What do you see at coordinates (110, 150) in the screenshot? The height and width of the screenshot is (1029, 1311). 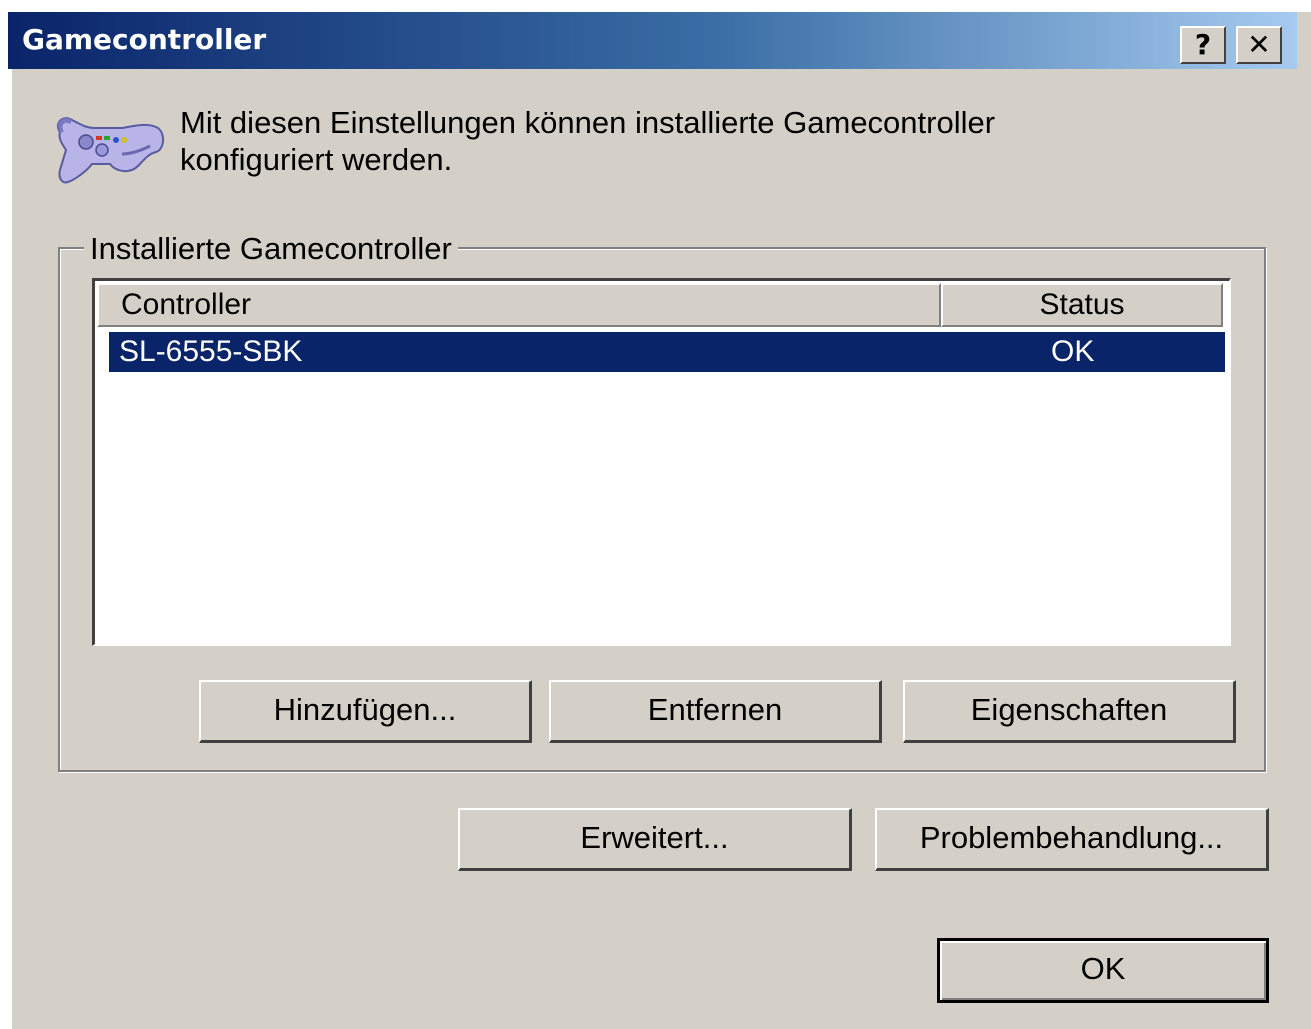 I see `gamepad-icon` at bounding box center [110, 150].